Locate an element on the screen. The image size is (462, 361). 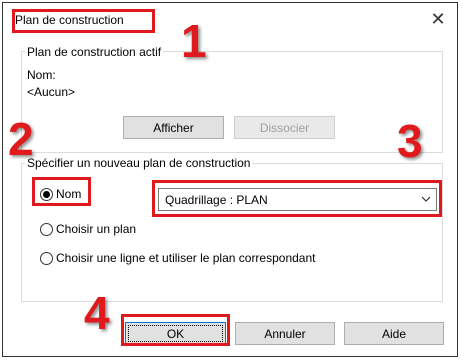
show-button: Afficher is located at coordinates (173, 127).